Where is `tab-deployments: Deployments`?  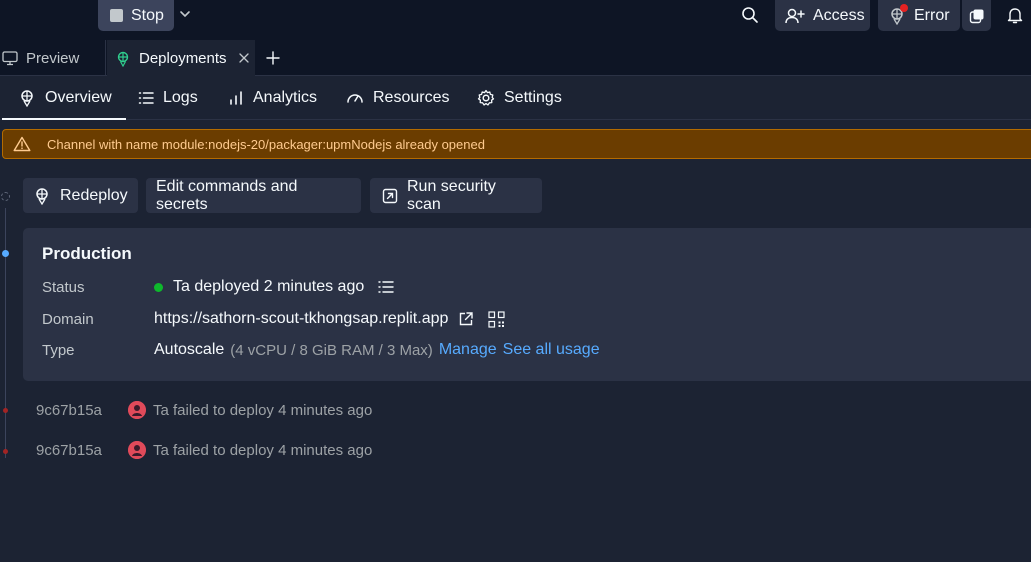
tab-deployments: Deployments is located at coordinates (181, 58).